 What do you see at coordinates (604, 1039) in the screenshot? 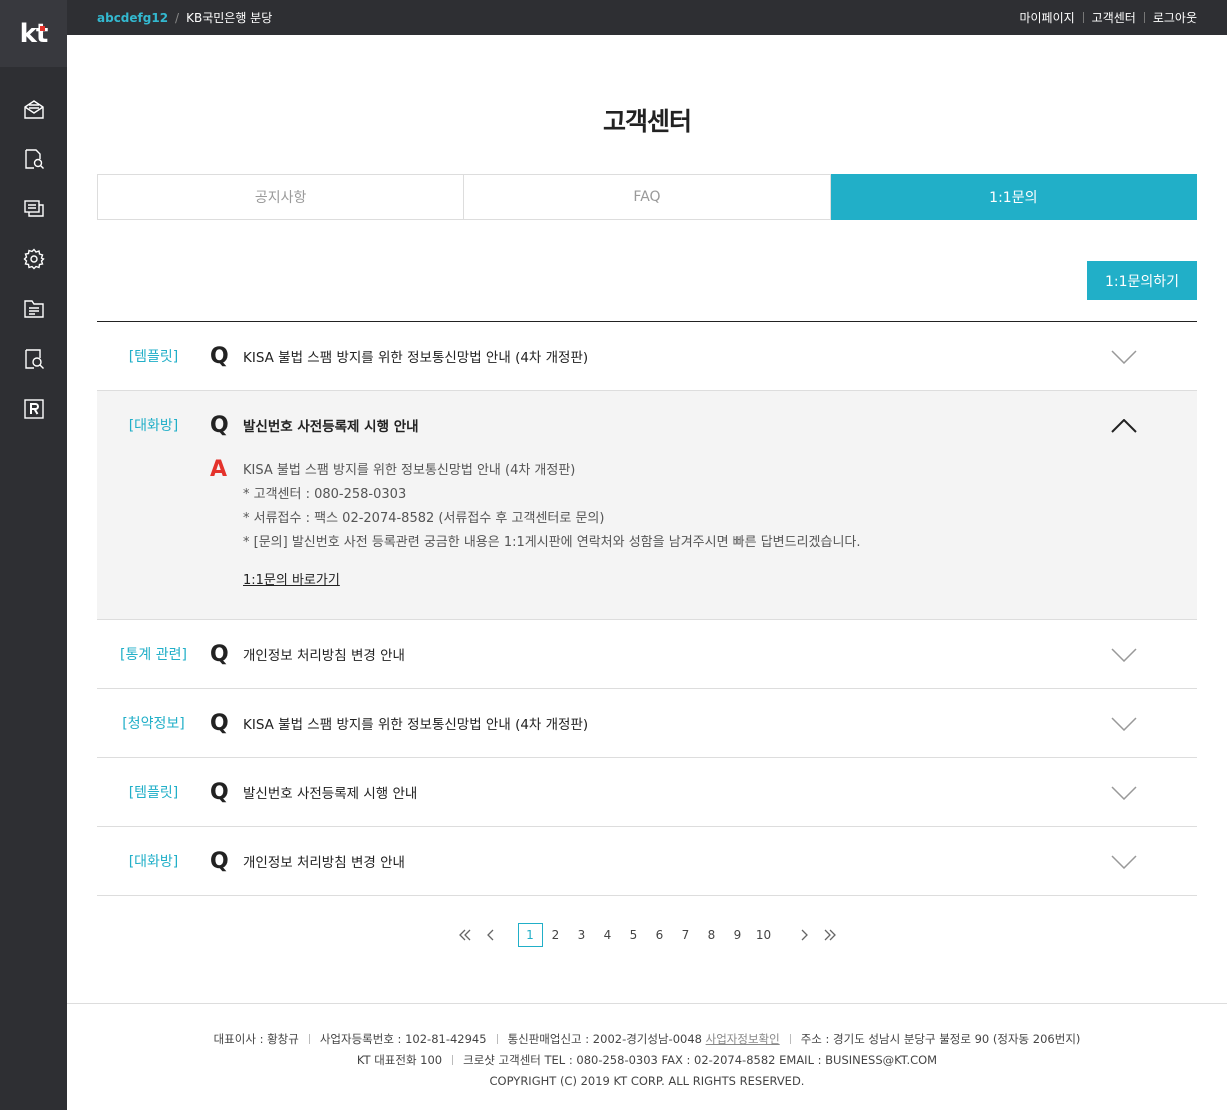
I see `mail-order-number: 통신판매업신고 : 2002-경기성남-0048` at bounding box center [604, 1039].